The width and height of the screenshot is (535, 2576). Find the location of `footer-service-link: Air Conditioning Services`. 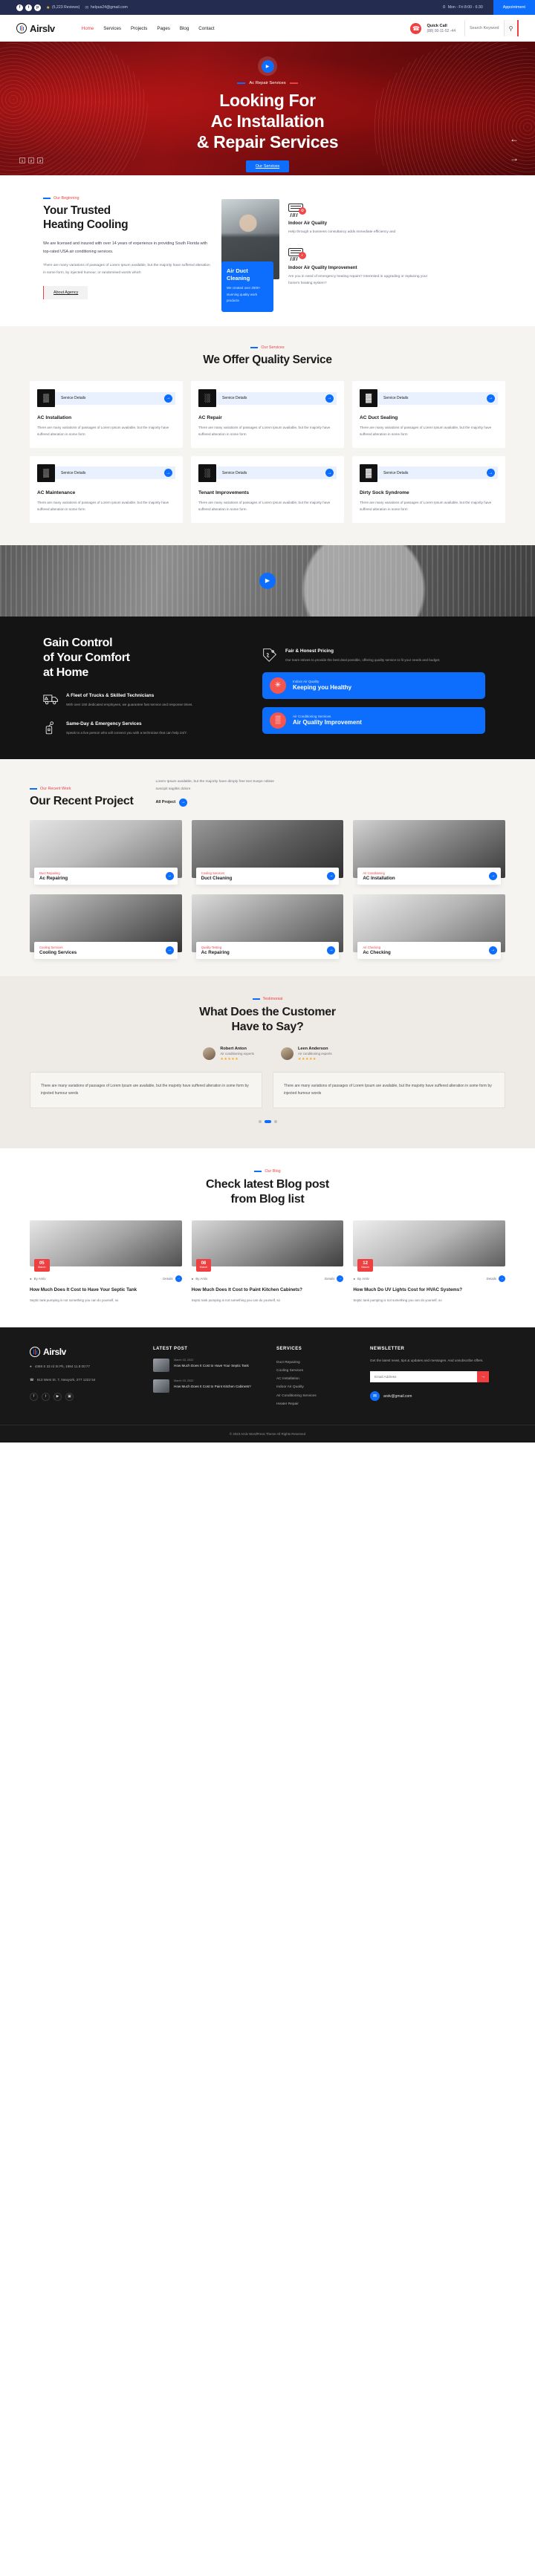

footer-service-link: Air Conditioning Services is located at coordinates (317, 1396).